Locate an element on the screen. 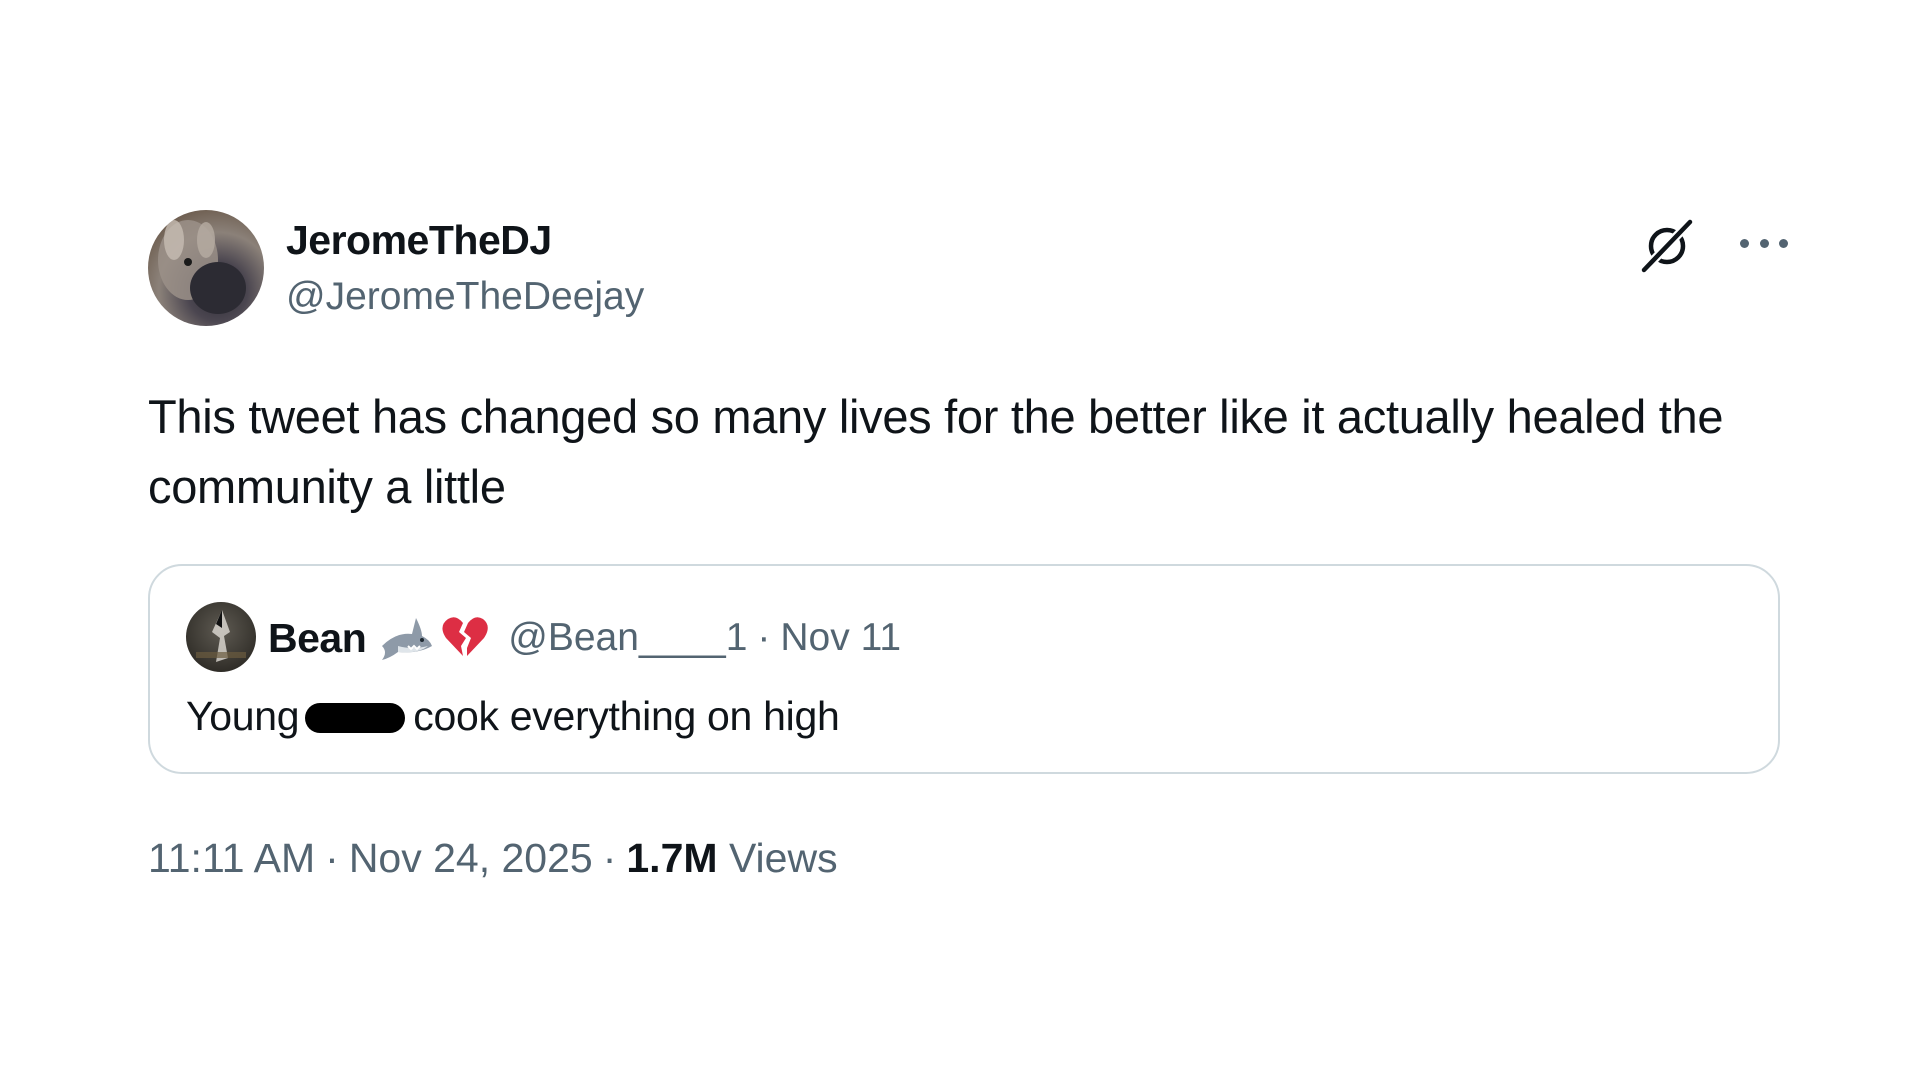  quoted-text-before: Young is located at coordinates (243, 716).